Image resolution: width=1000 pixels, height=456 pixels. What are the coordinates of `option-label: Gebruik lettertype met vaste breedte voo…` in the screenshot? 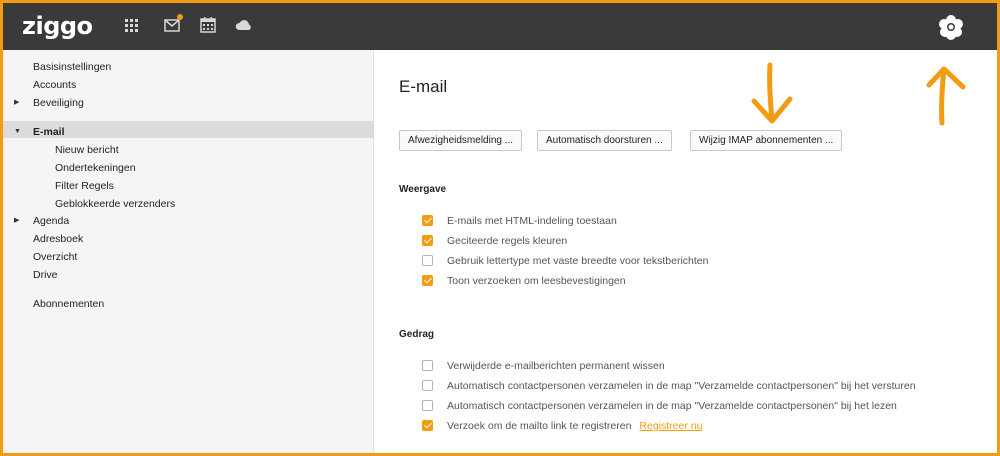 It's located at (578, 261).